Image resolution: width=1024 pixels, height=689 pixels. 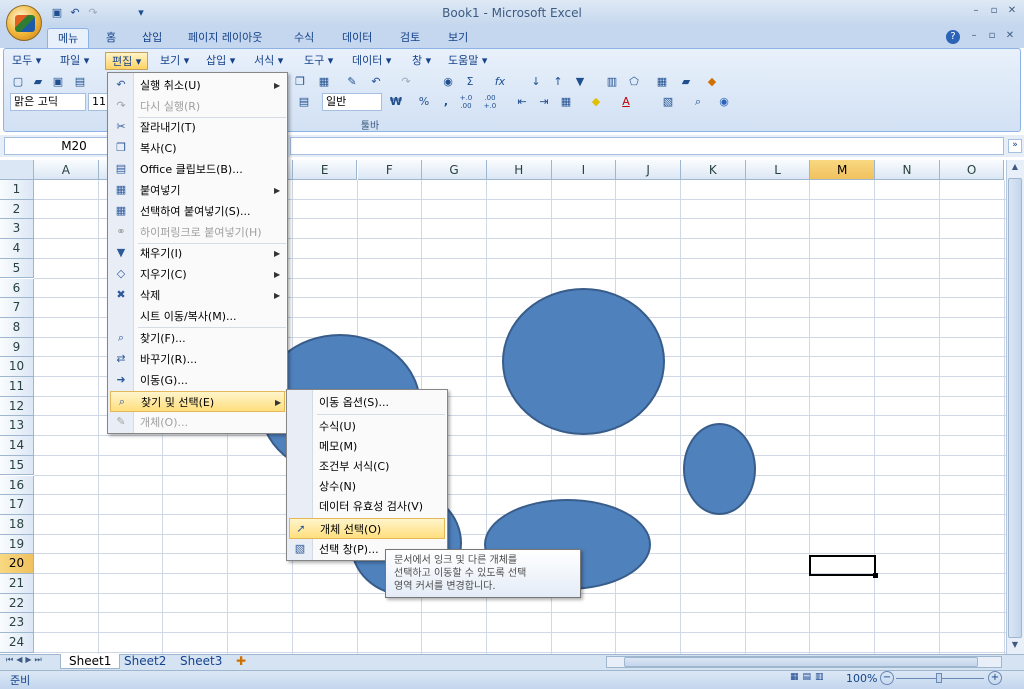 What do you see at coordinates (470, 82) in the screenshot?
I see `autosum-icon: Σ` at bounding box center [470, 82].